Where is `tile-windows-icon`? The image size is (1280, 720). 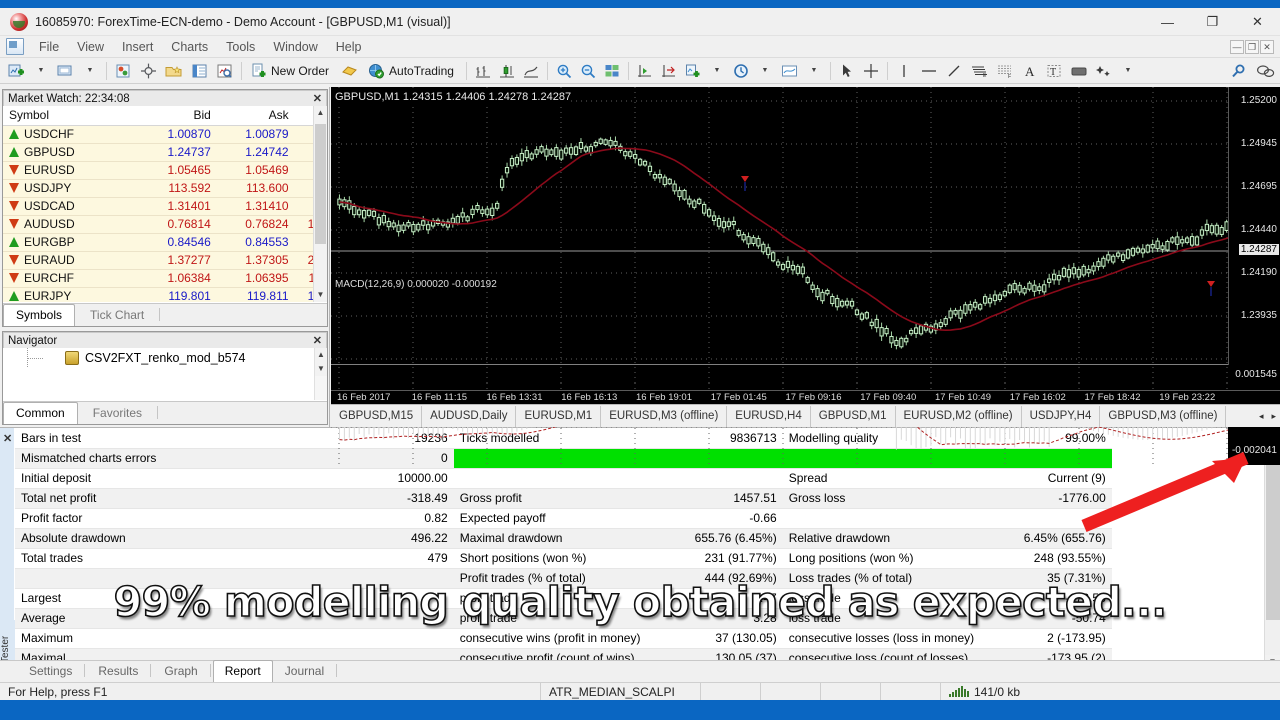 tile-windows-icon is located at coordinates (612, 71).